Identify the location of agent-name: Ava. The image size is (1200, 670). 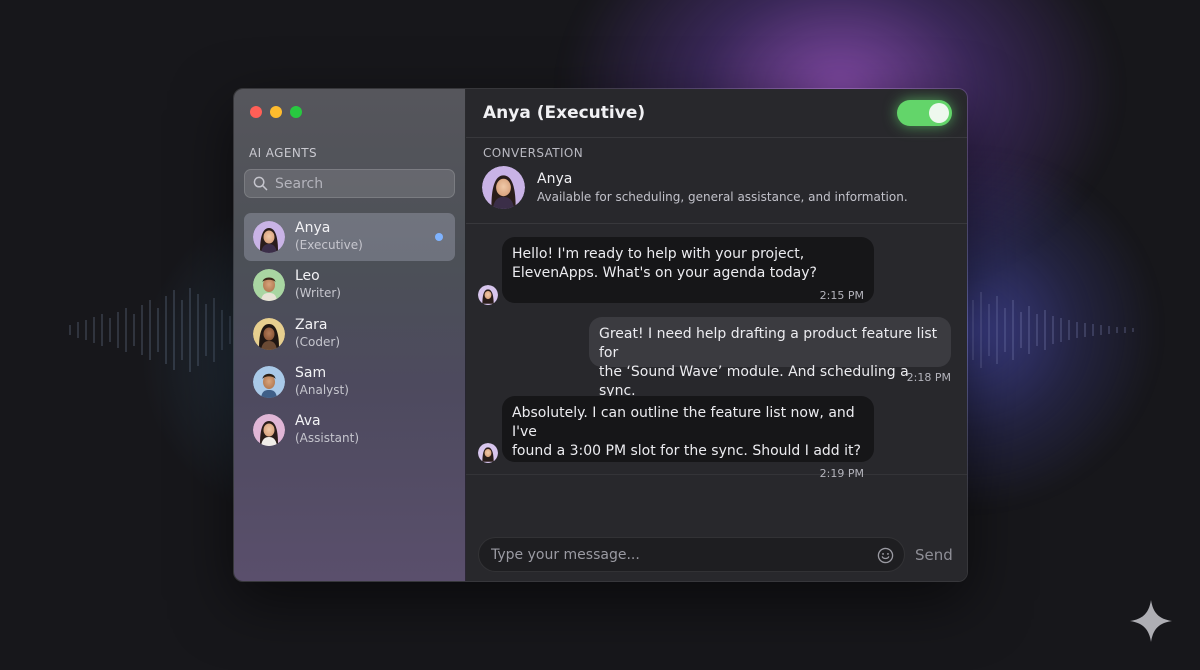
(308, 421).